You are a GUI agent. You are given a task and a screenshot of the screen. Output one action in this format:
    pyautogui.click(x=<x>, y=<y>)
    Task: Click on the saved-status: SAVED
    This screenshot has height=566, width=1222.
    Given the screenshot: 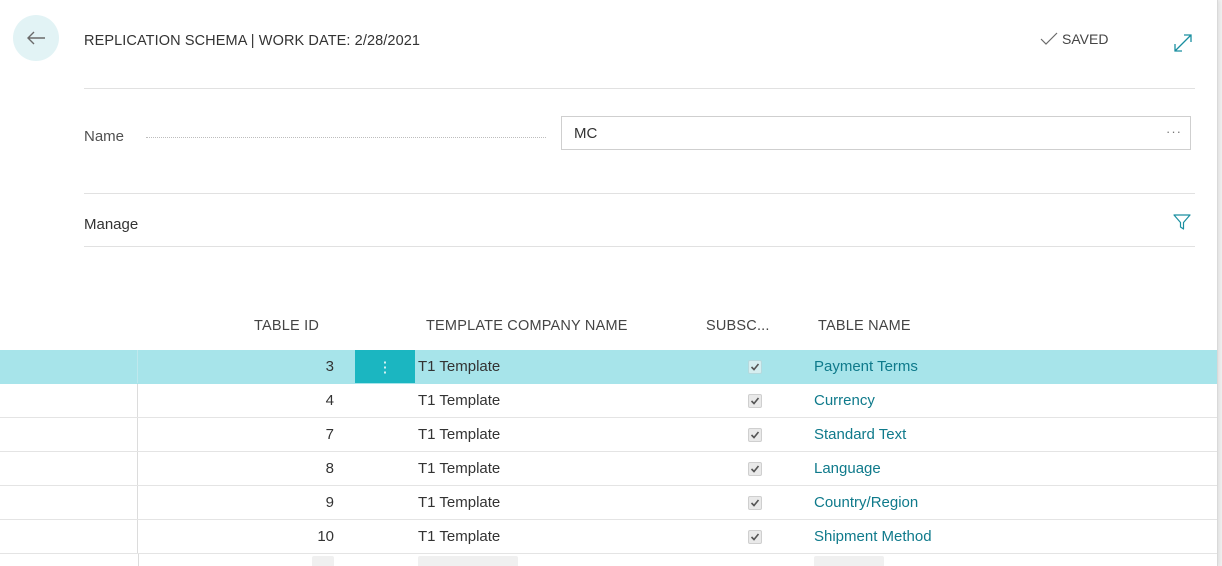 What is the action you would take?
    pyautogui.click(x=1074, y=39)
    